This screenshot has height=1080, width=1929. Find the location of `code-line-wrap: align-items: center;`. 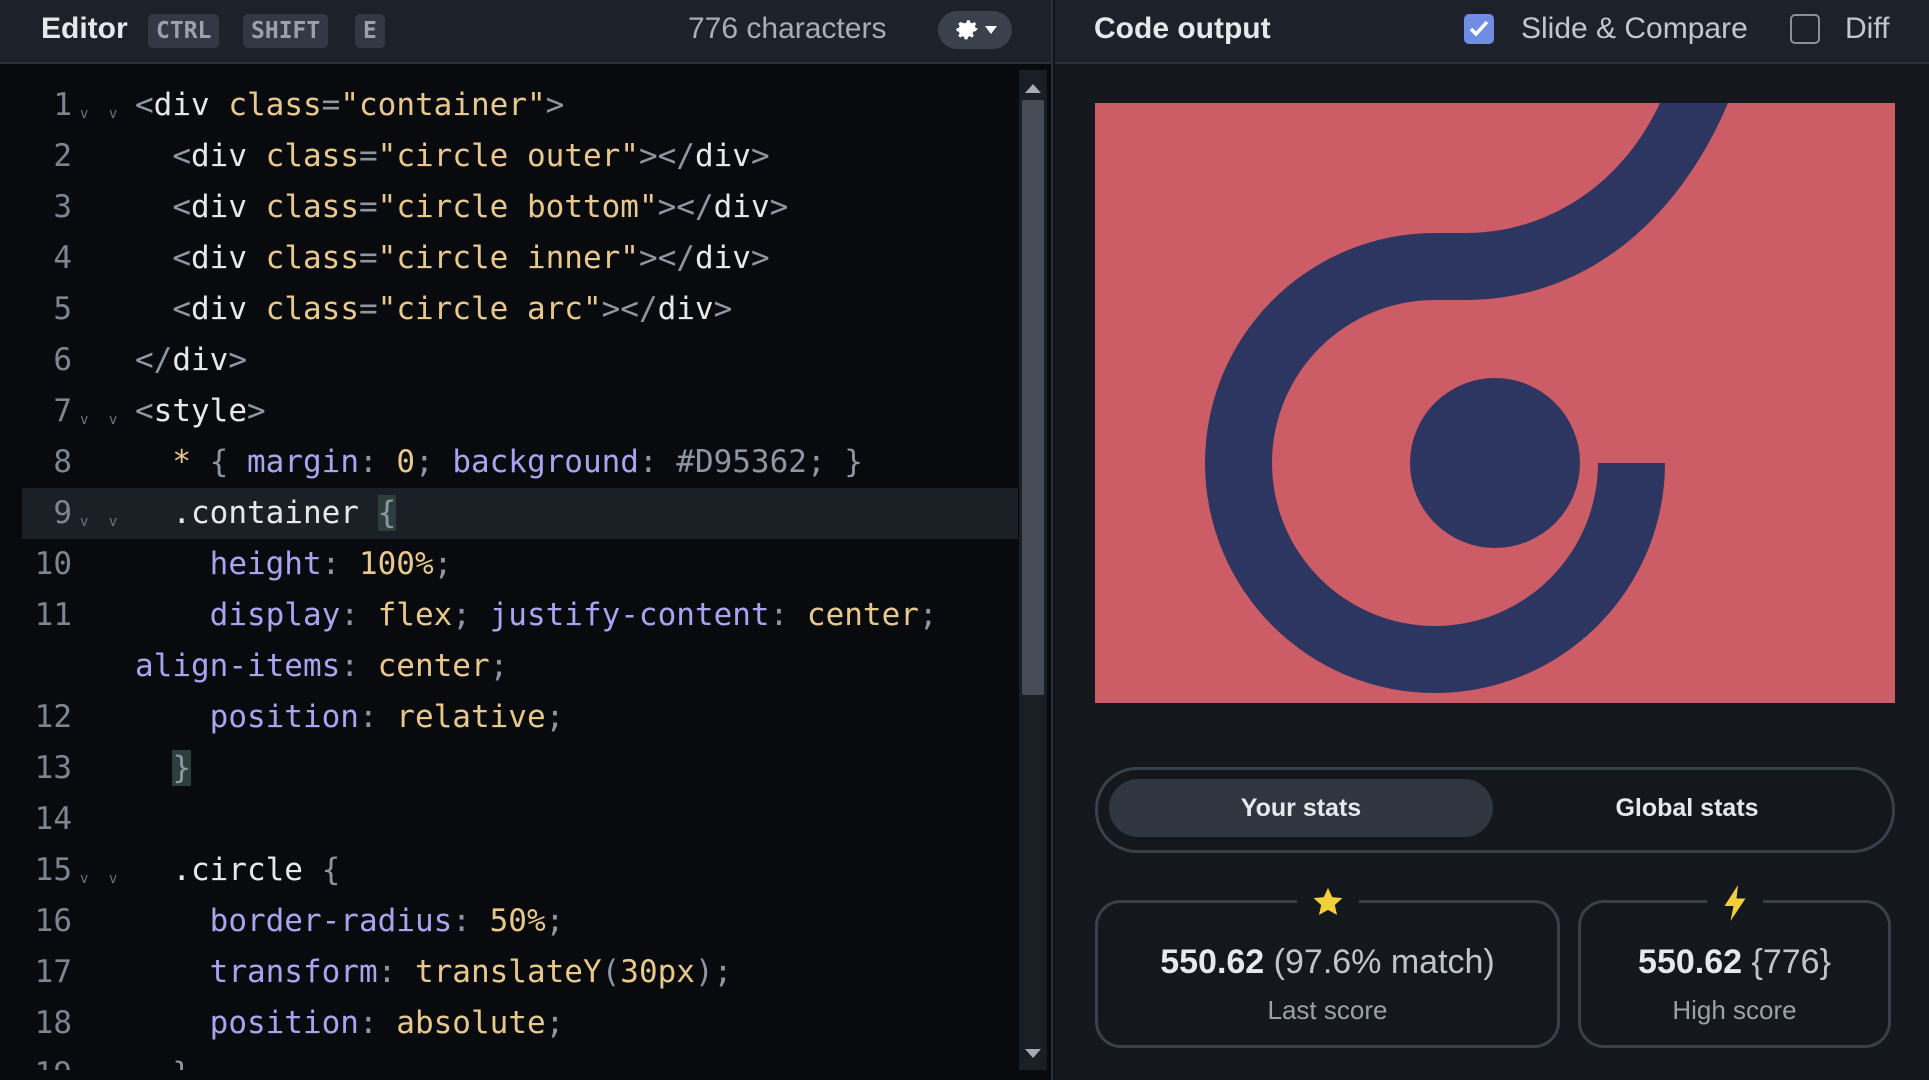

code-line-wrap: align-items: center; is located at coordinates (520, 666).